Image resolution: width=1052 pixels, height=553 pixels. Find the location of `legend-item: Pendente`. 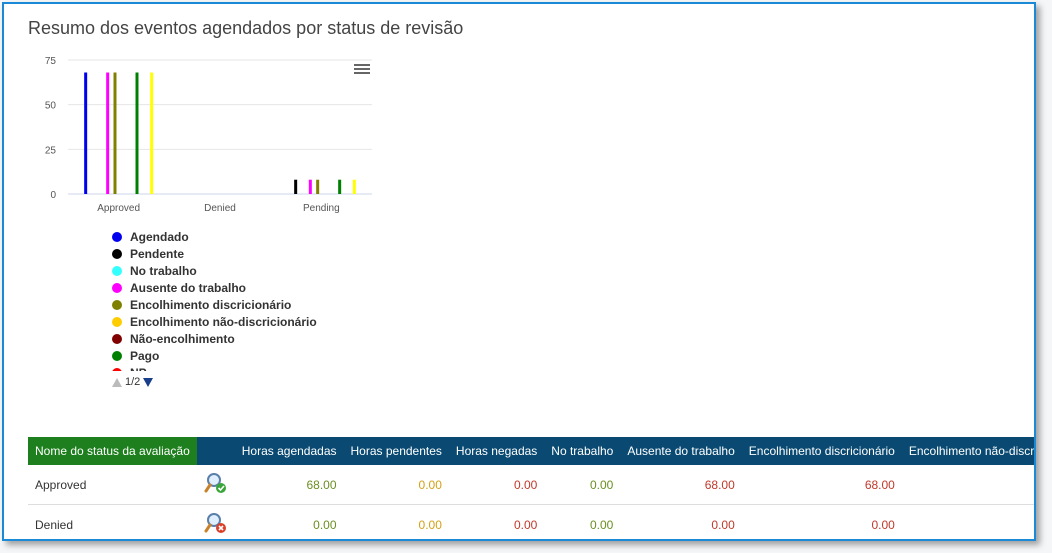

legend-item: Pendente is located at coordinates (242, 253).